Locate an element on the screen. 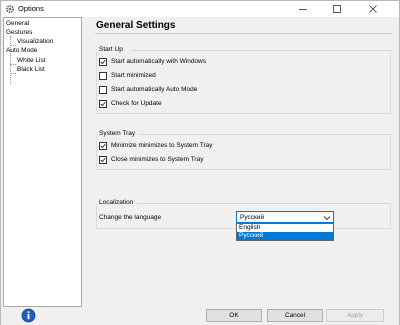 The height and width of the screenshot is (325, 400). start-auto-mode-checkbox: Start automatically Auto Mode is located at coordinates (148, 89).